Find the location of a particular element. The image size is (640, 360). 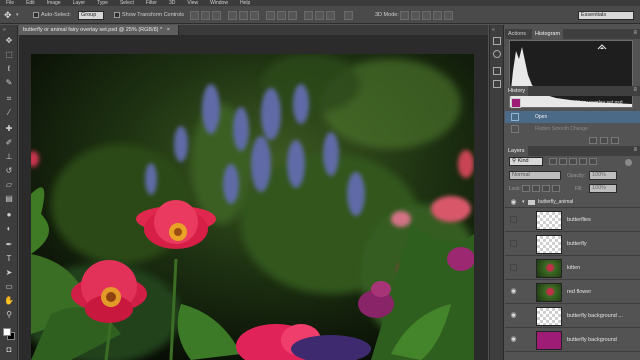

blur-icon: ● is located at coordinates (9, 215).